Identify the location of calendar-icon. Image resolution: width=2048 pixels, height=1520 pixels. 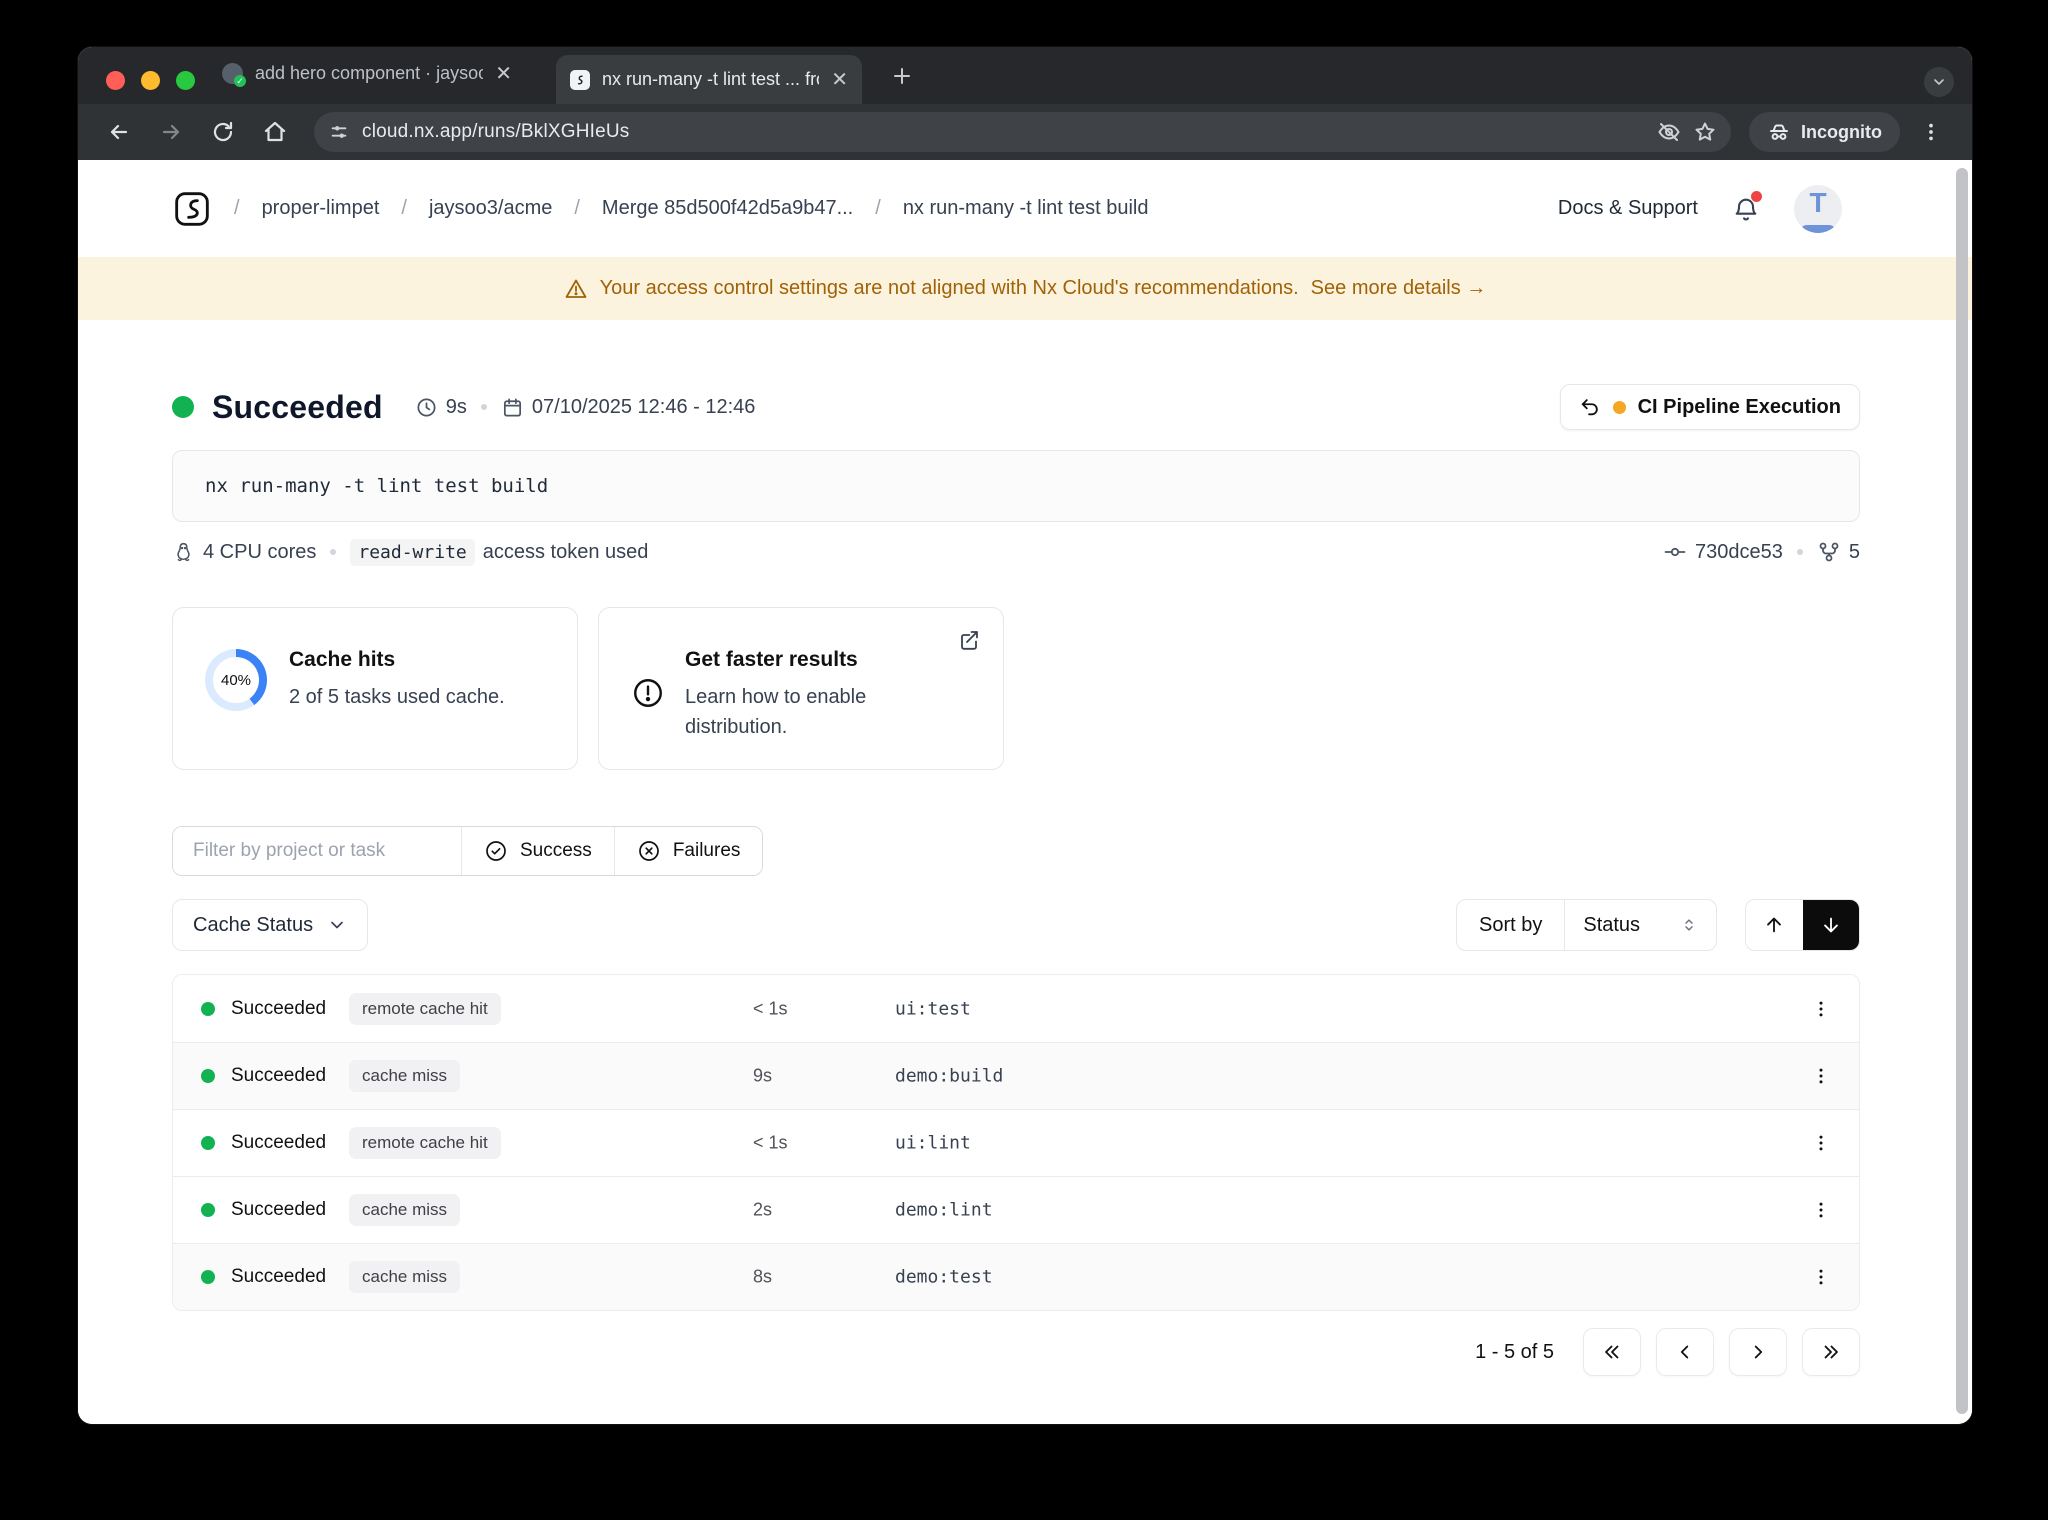
(512, 407).